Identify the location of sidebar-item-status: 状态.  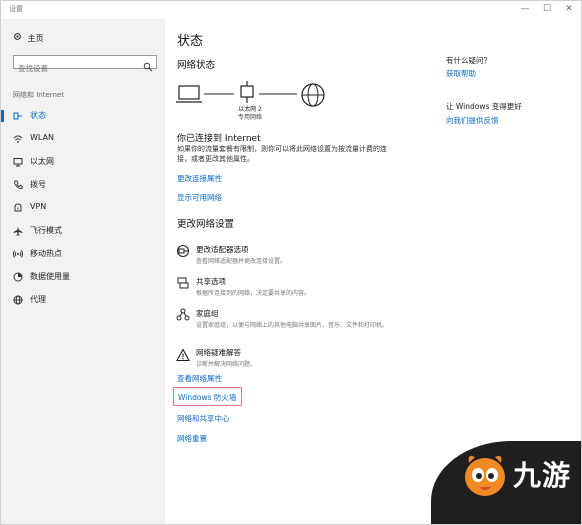
(83, 116).